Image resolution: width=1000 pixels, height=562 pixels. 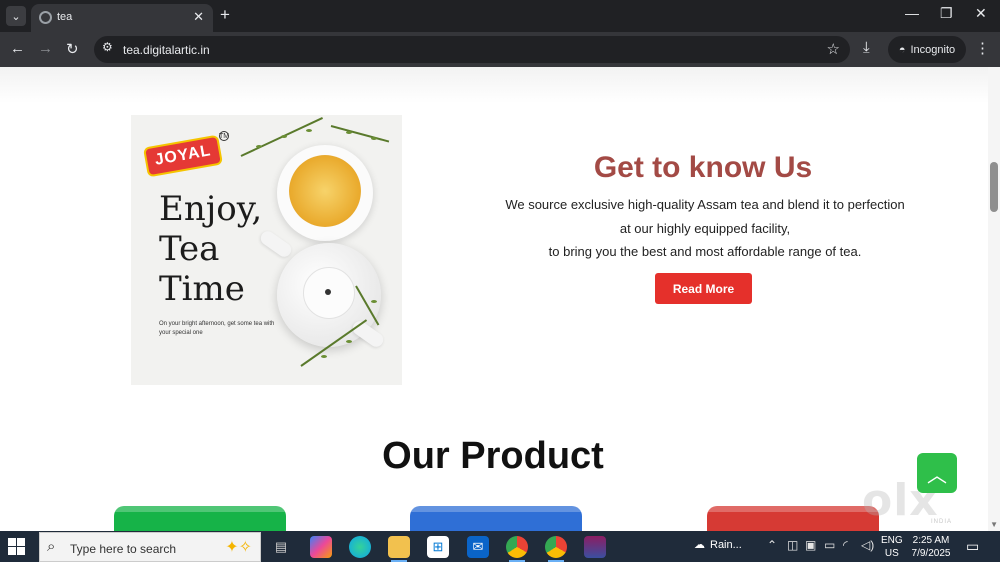 What do you see at coordinates (325, 191) in the screenshot?
I see `tea-liquid` at bounding box center [325, 191].